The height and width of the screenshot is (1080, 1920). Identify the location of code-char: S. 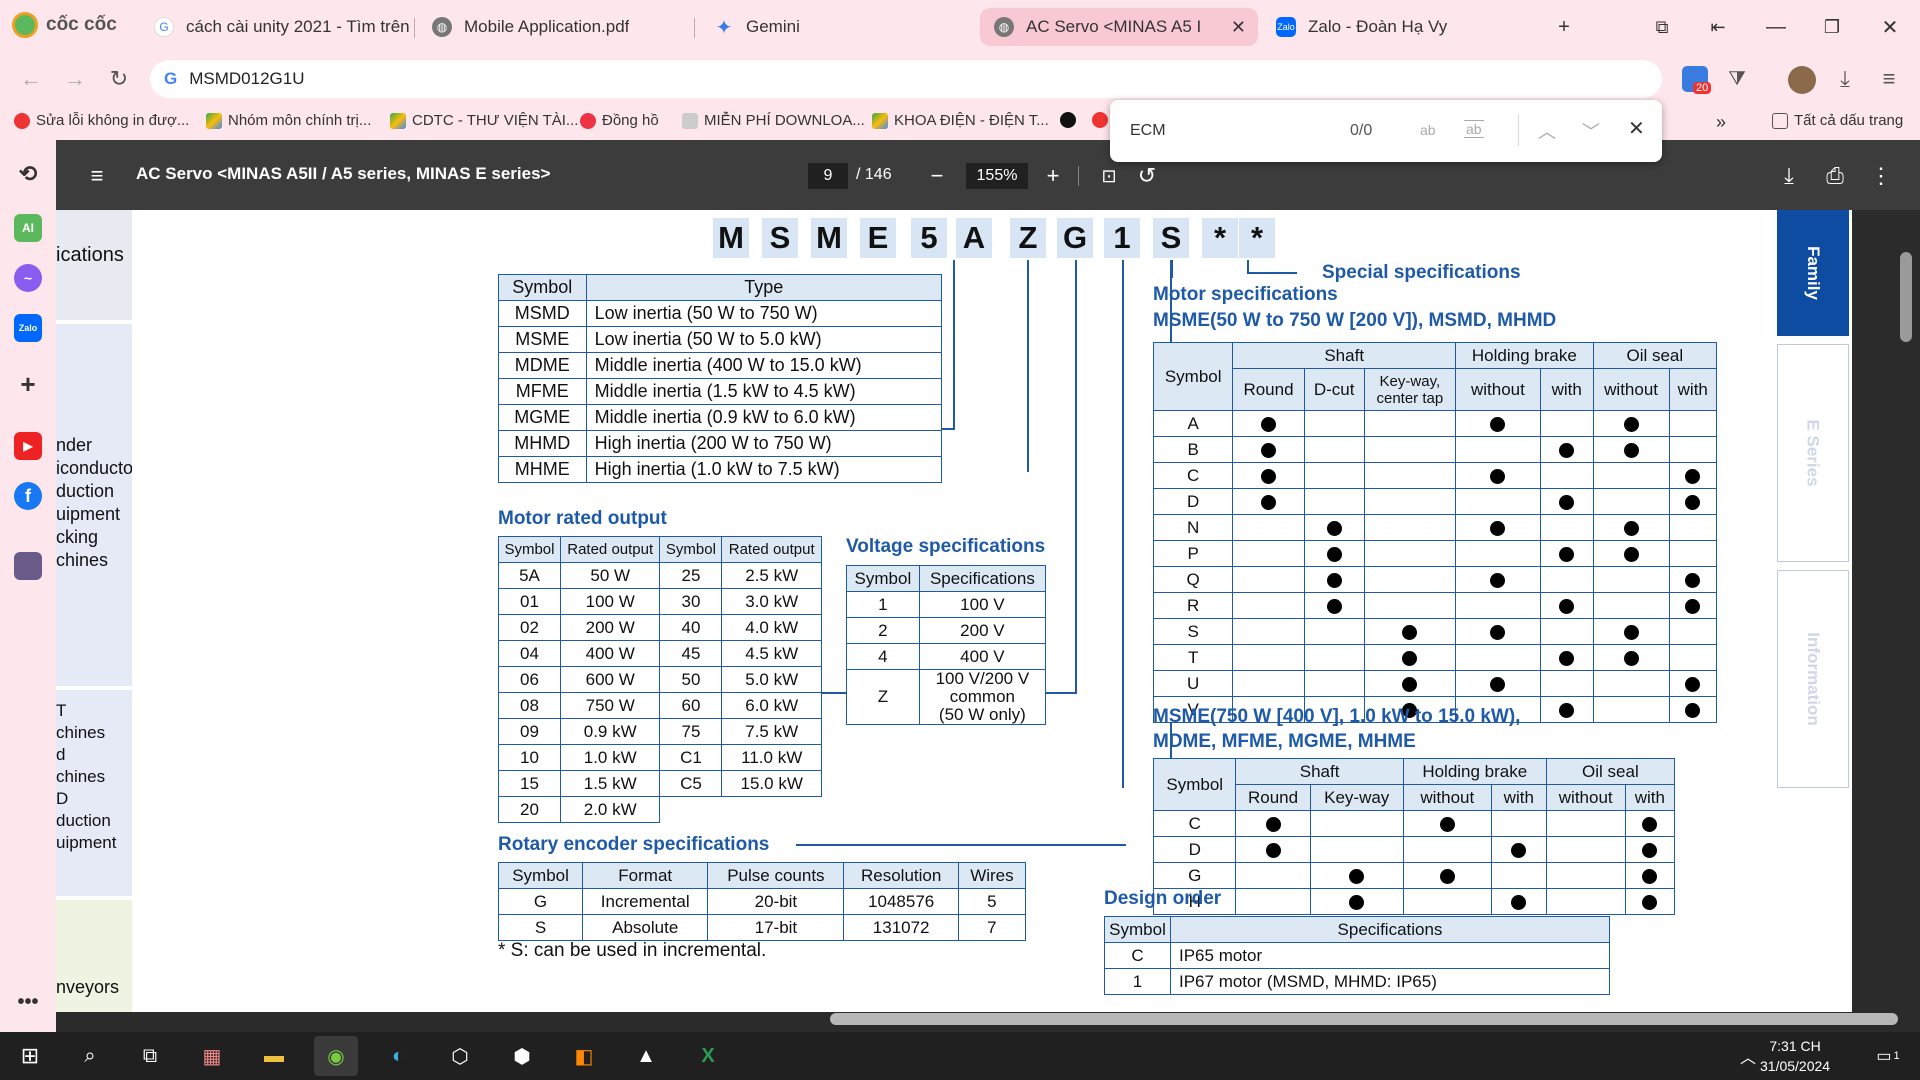
(1171, 238).